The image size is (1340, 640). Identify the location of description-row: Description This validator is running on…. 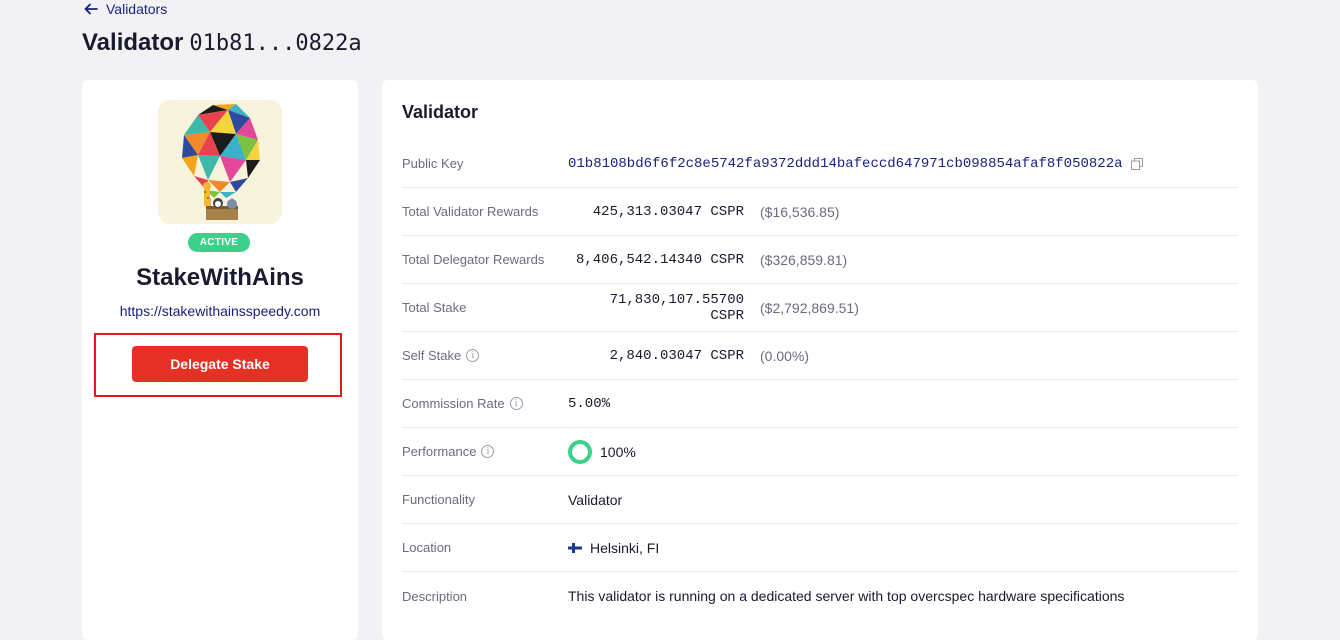
(820, 596).